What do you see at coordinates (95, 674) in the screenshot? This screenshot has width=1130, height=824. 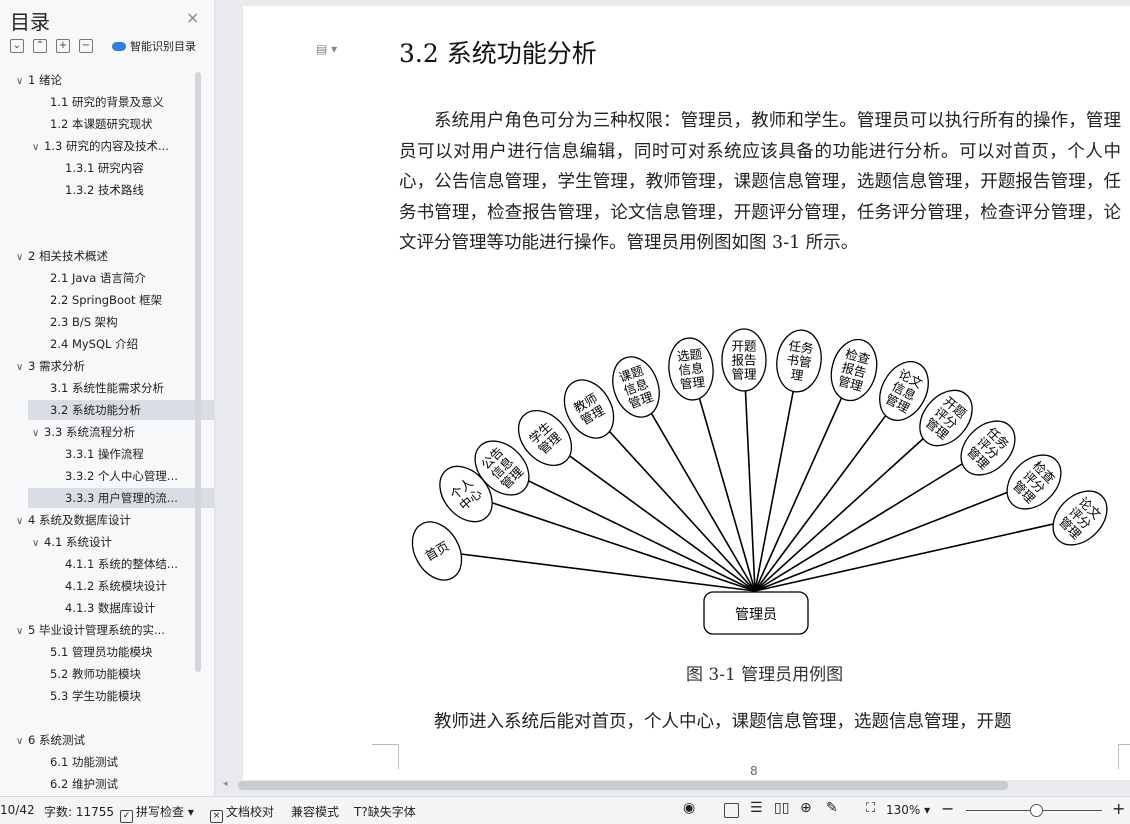 I see `toc-item-label: 5.2 教师功能模块` at bounding box center [95, 674].